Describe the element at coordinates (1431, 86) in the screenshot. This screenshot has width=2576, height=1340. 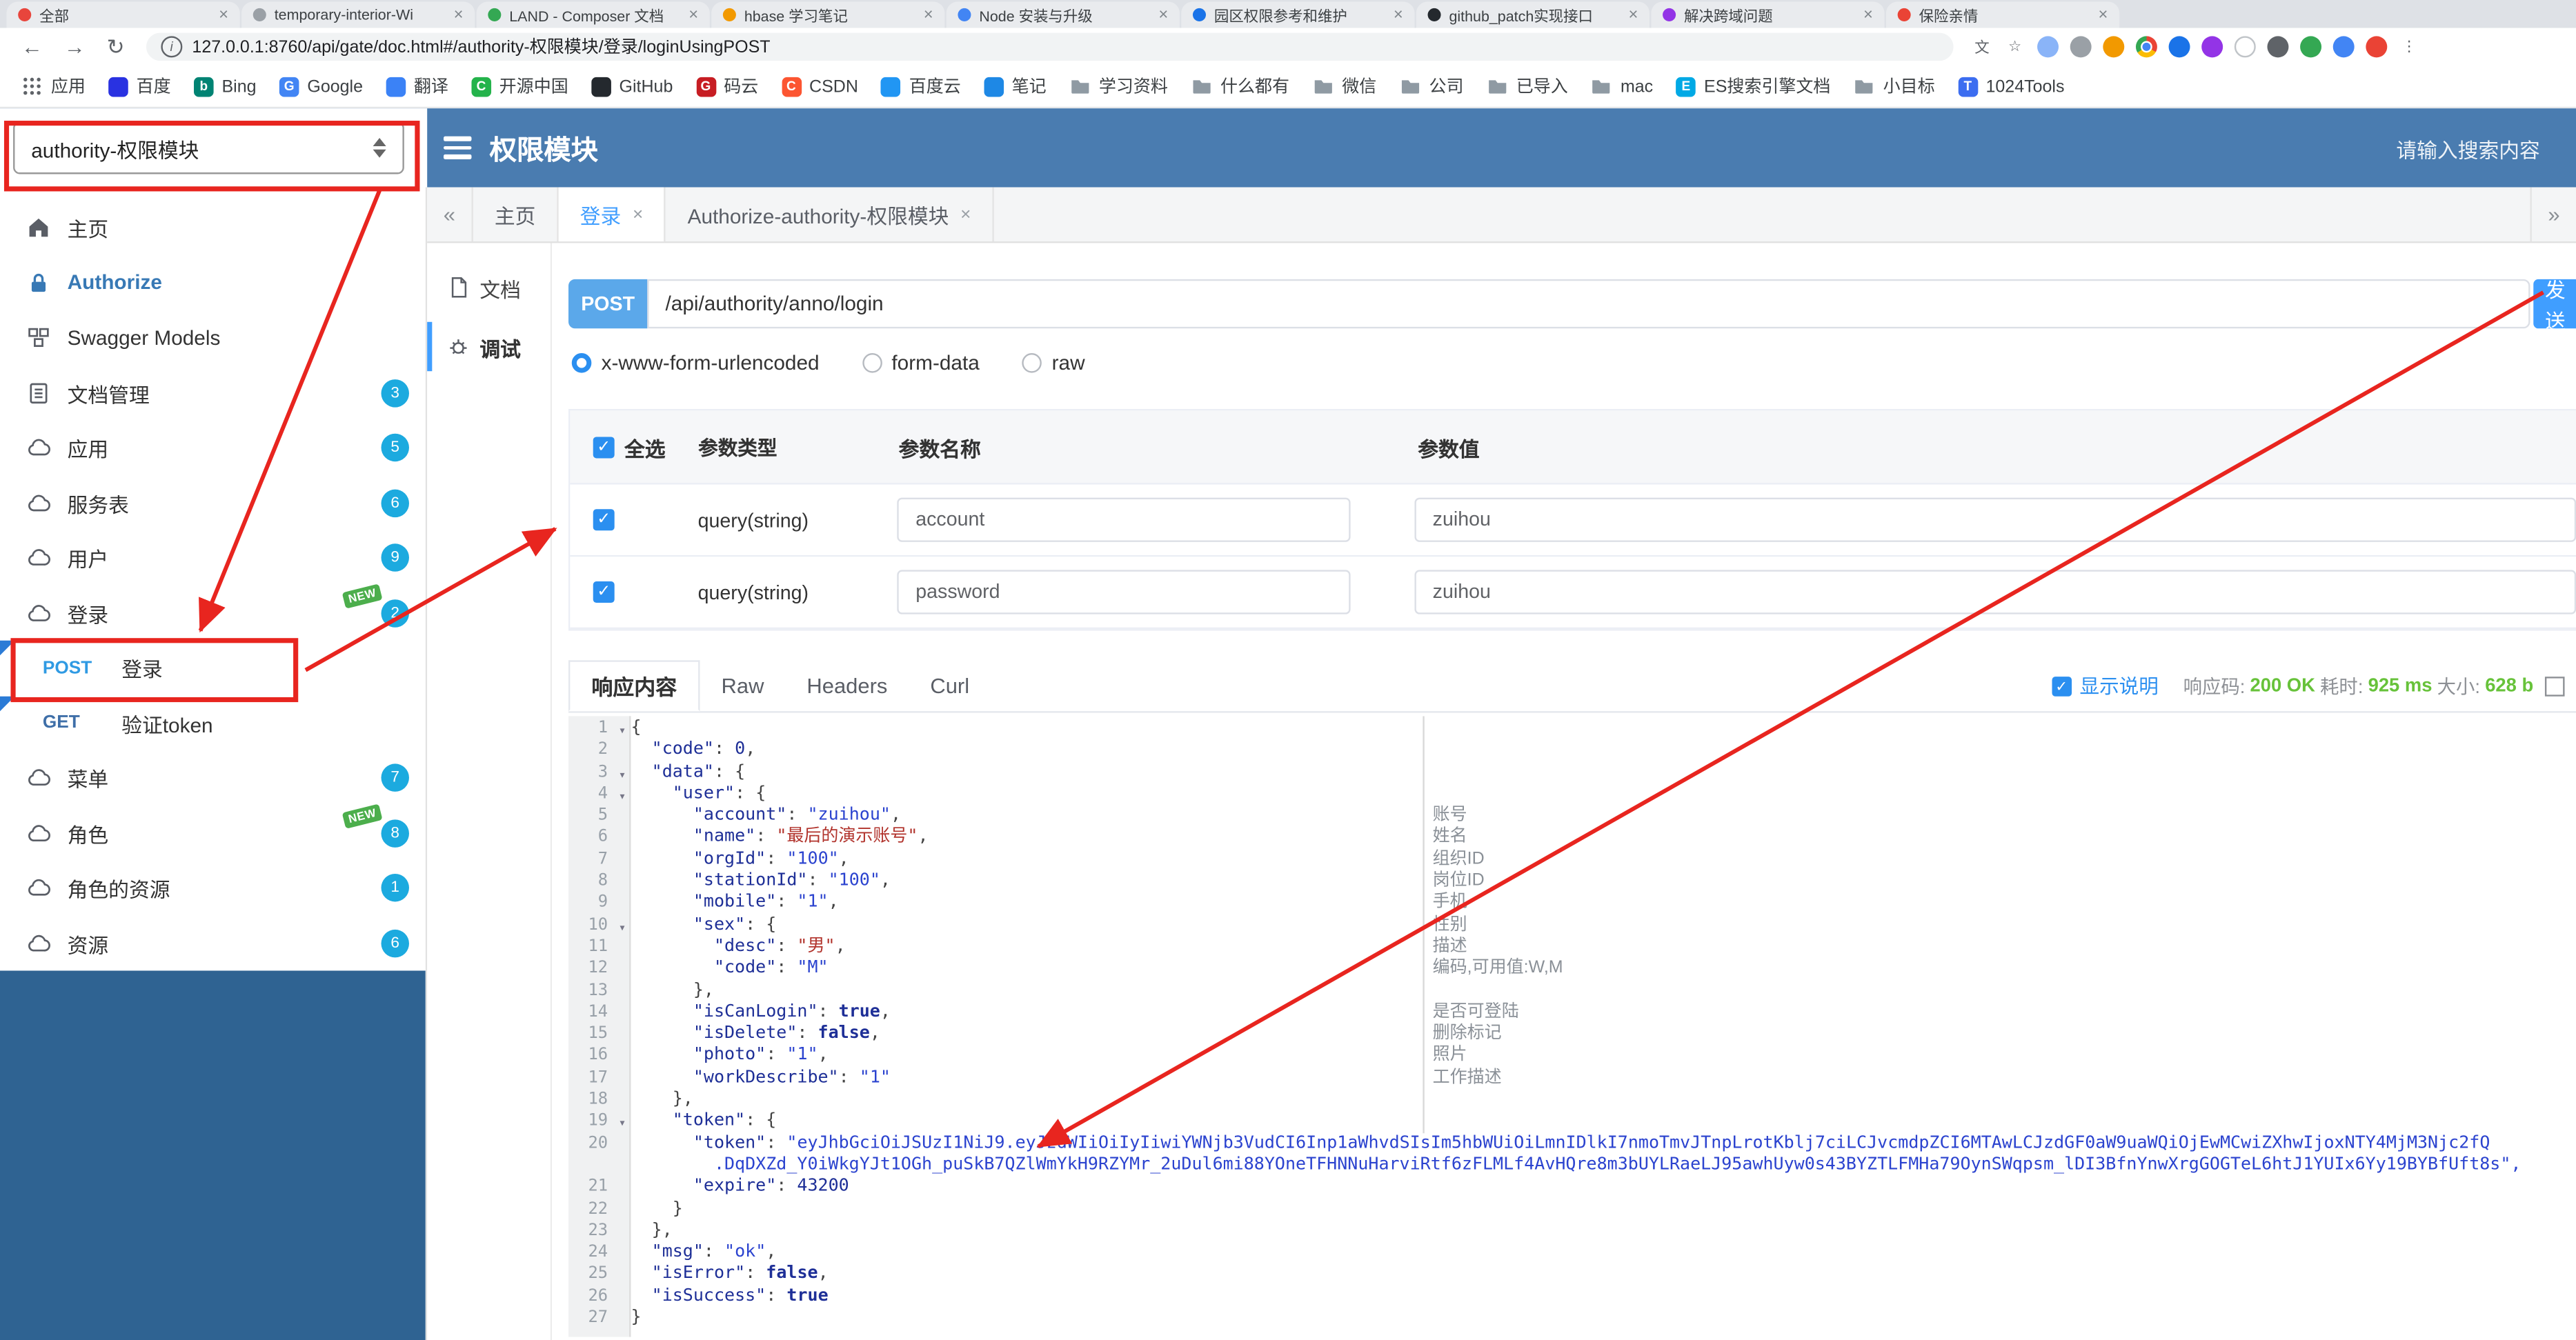
I see `bookmark-item: 公司` at that location.